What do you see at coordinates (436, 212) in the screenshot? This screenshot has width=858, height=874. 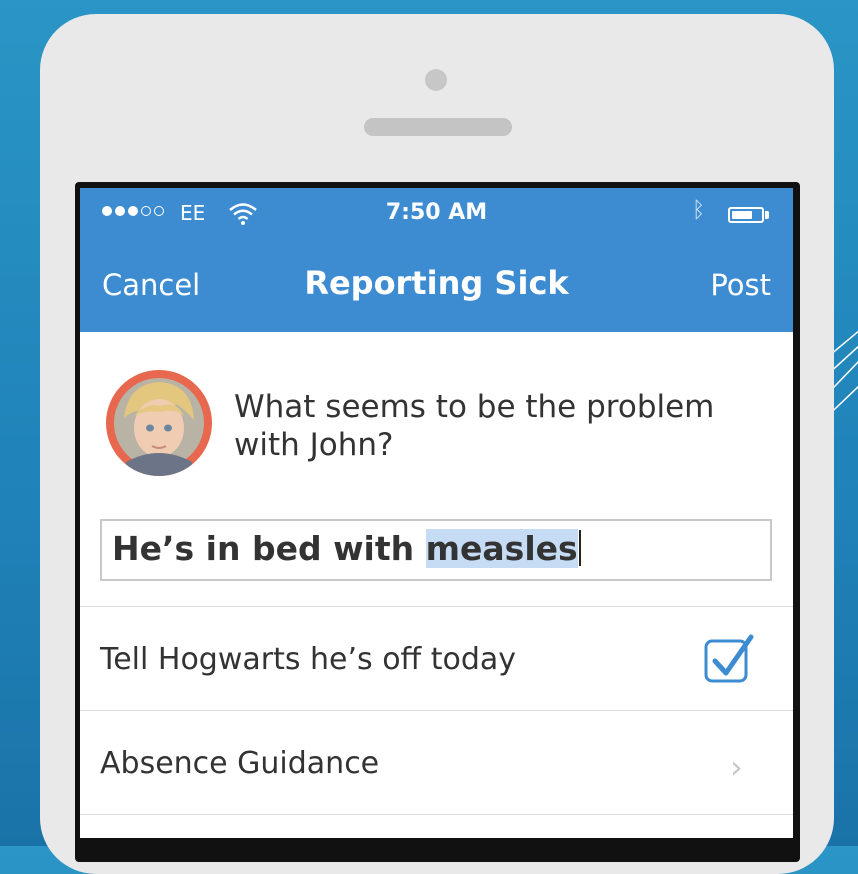 I see `status-time: 7:50 AM` at bounding box center [436, 212].